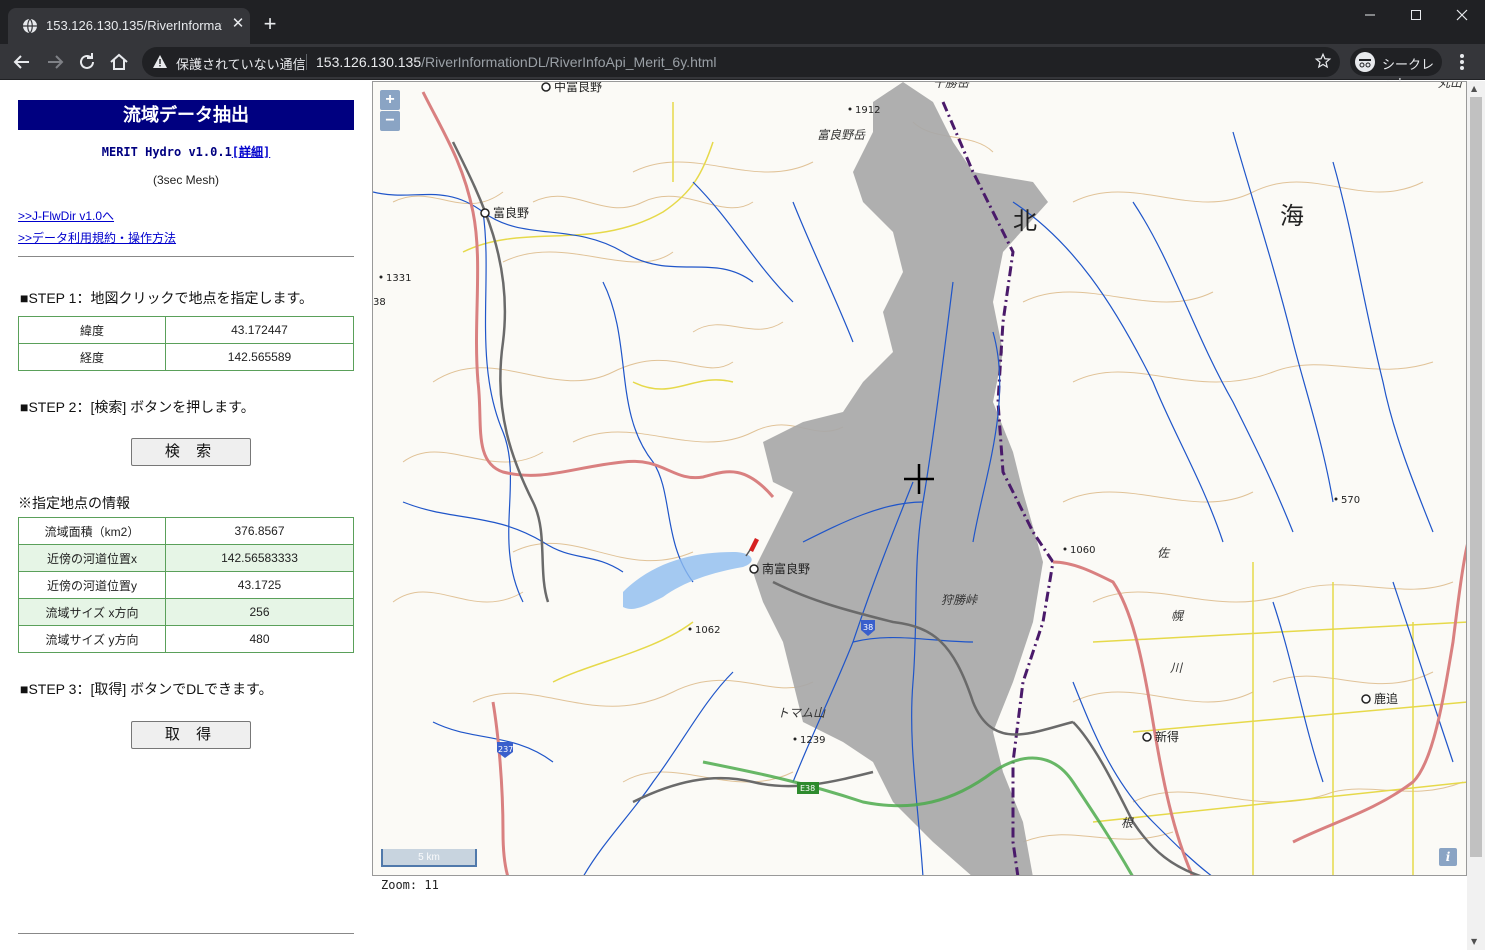  I want to click on back-arrow-icon, so click(22, 62).